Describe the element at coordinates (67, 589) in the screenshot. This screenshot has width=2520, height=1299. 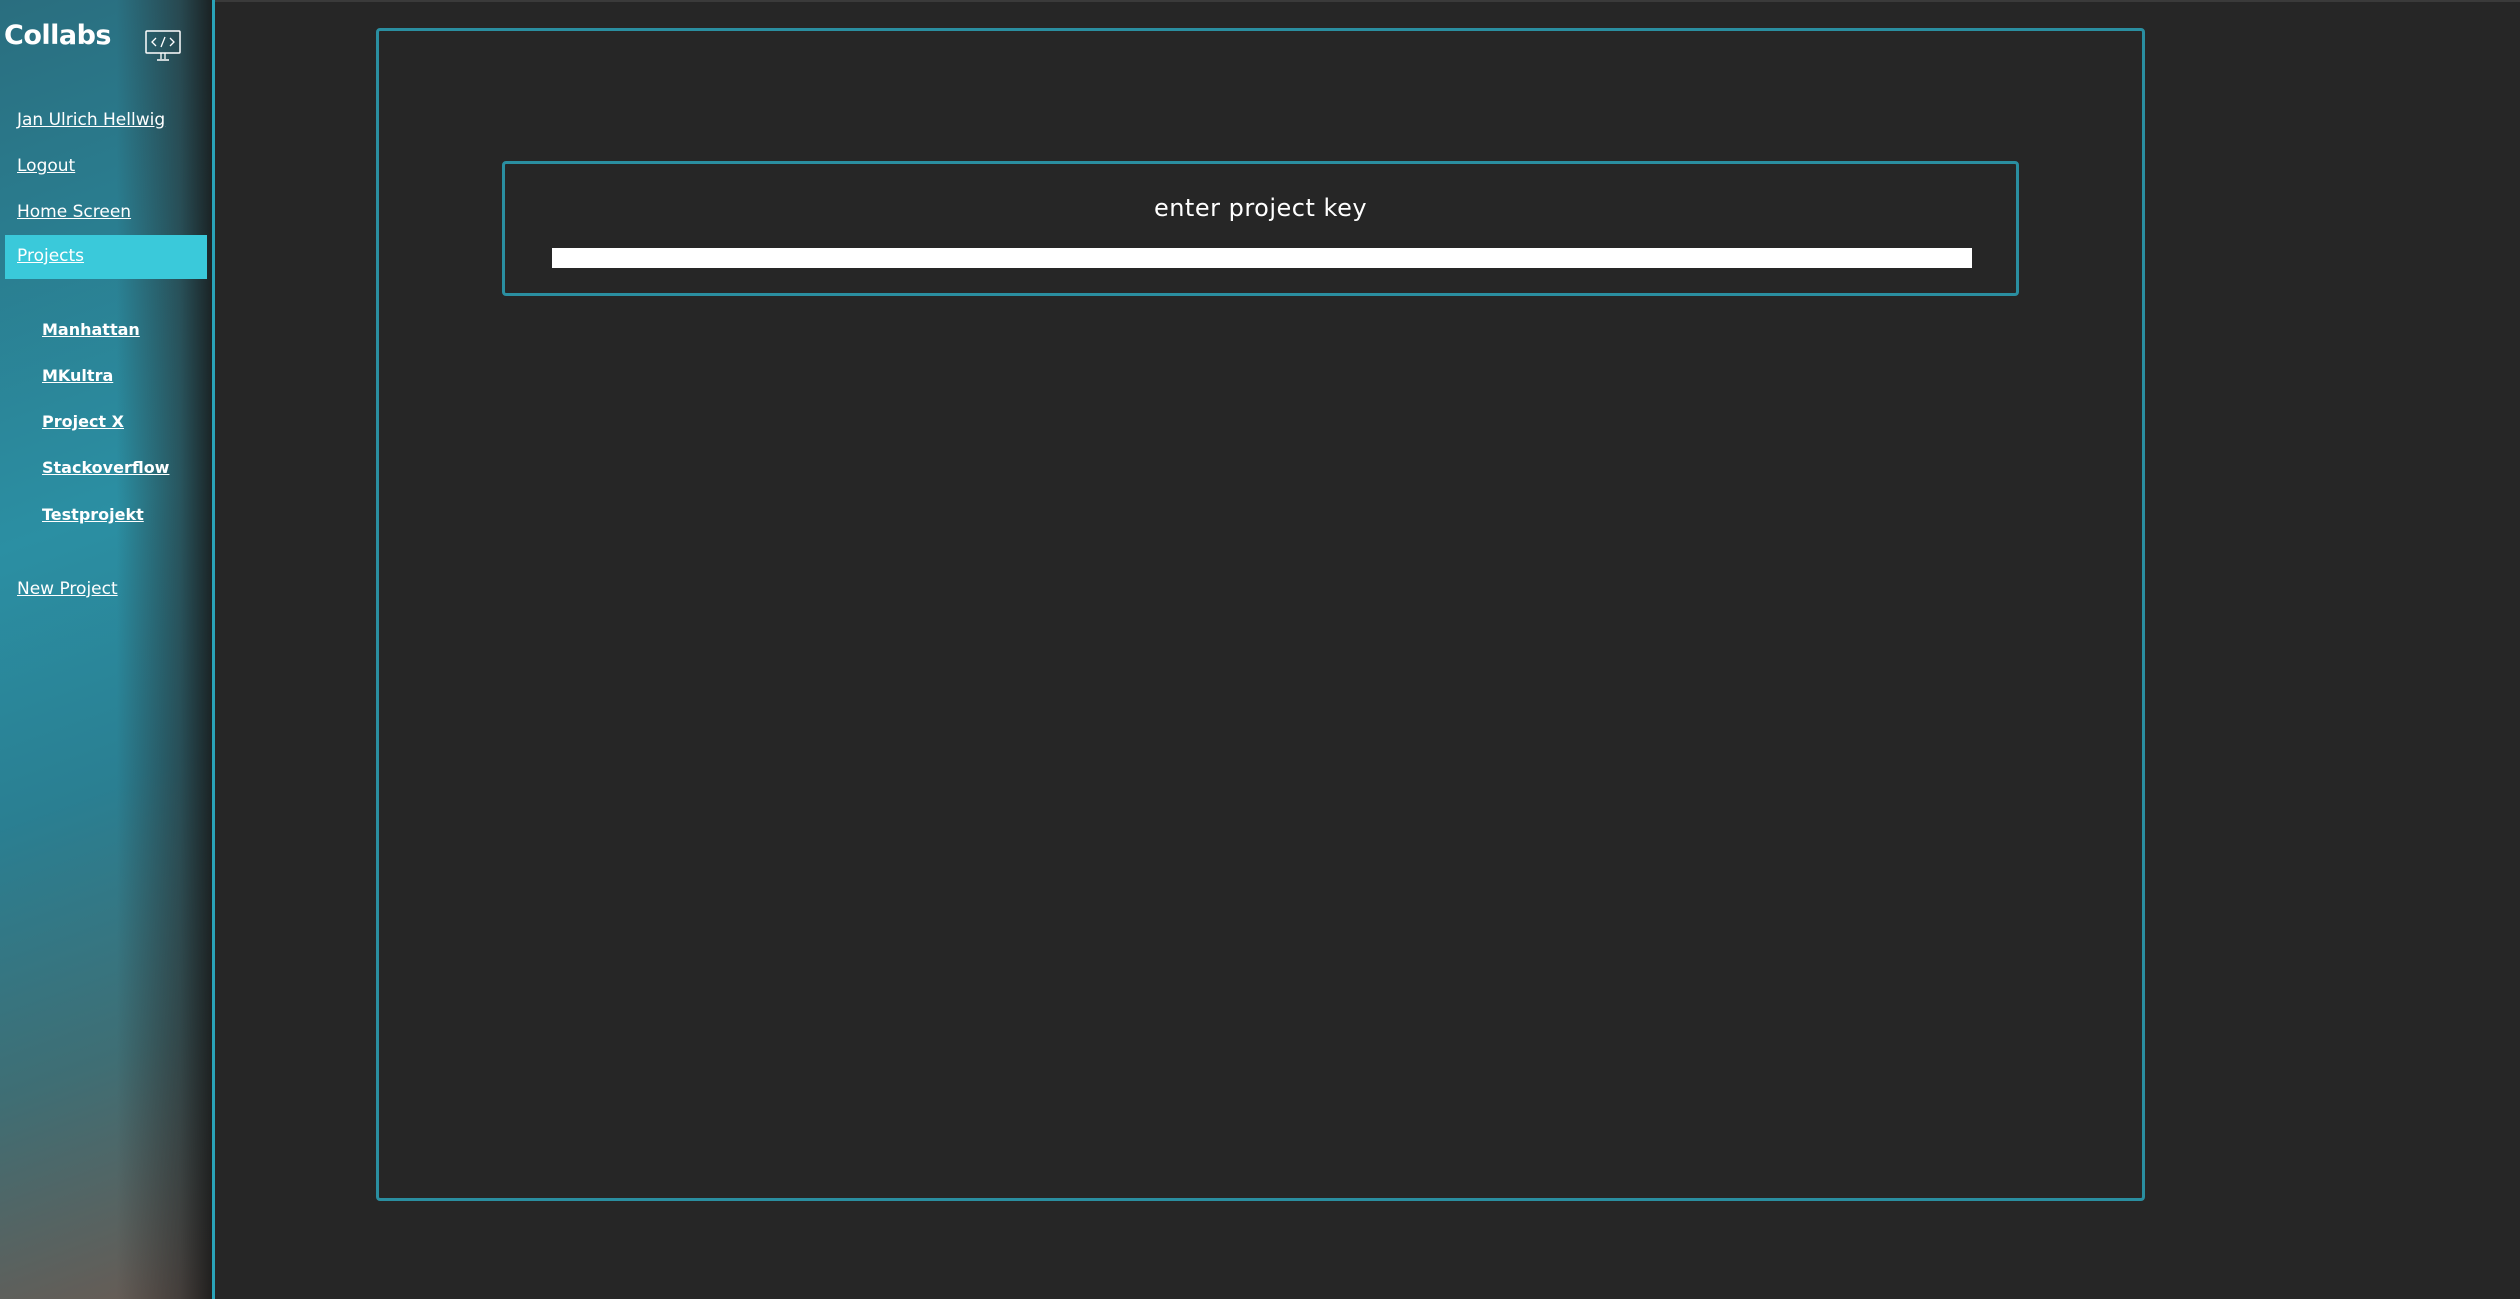
I see `new-project-link: New Project` at that location.